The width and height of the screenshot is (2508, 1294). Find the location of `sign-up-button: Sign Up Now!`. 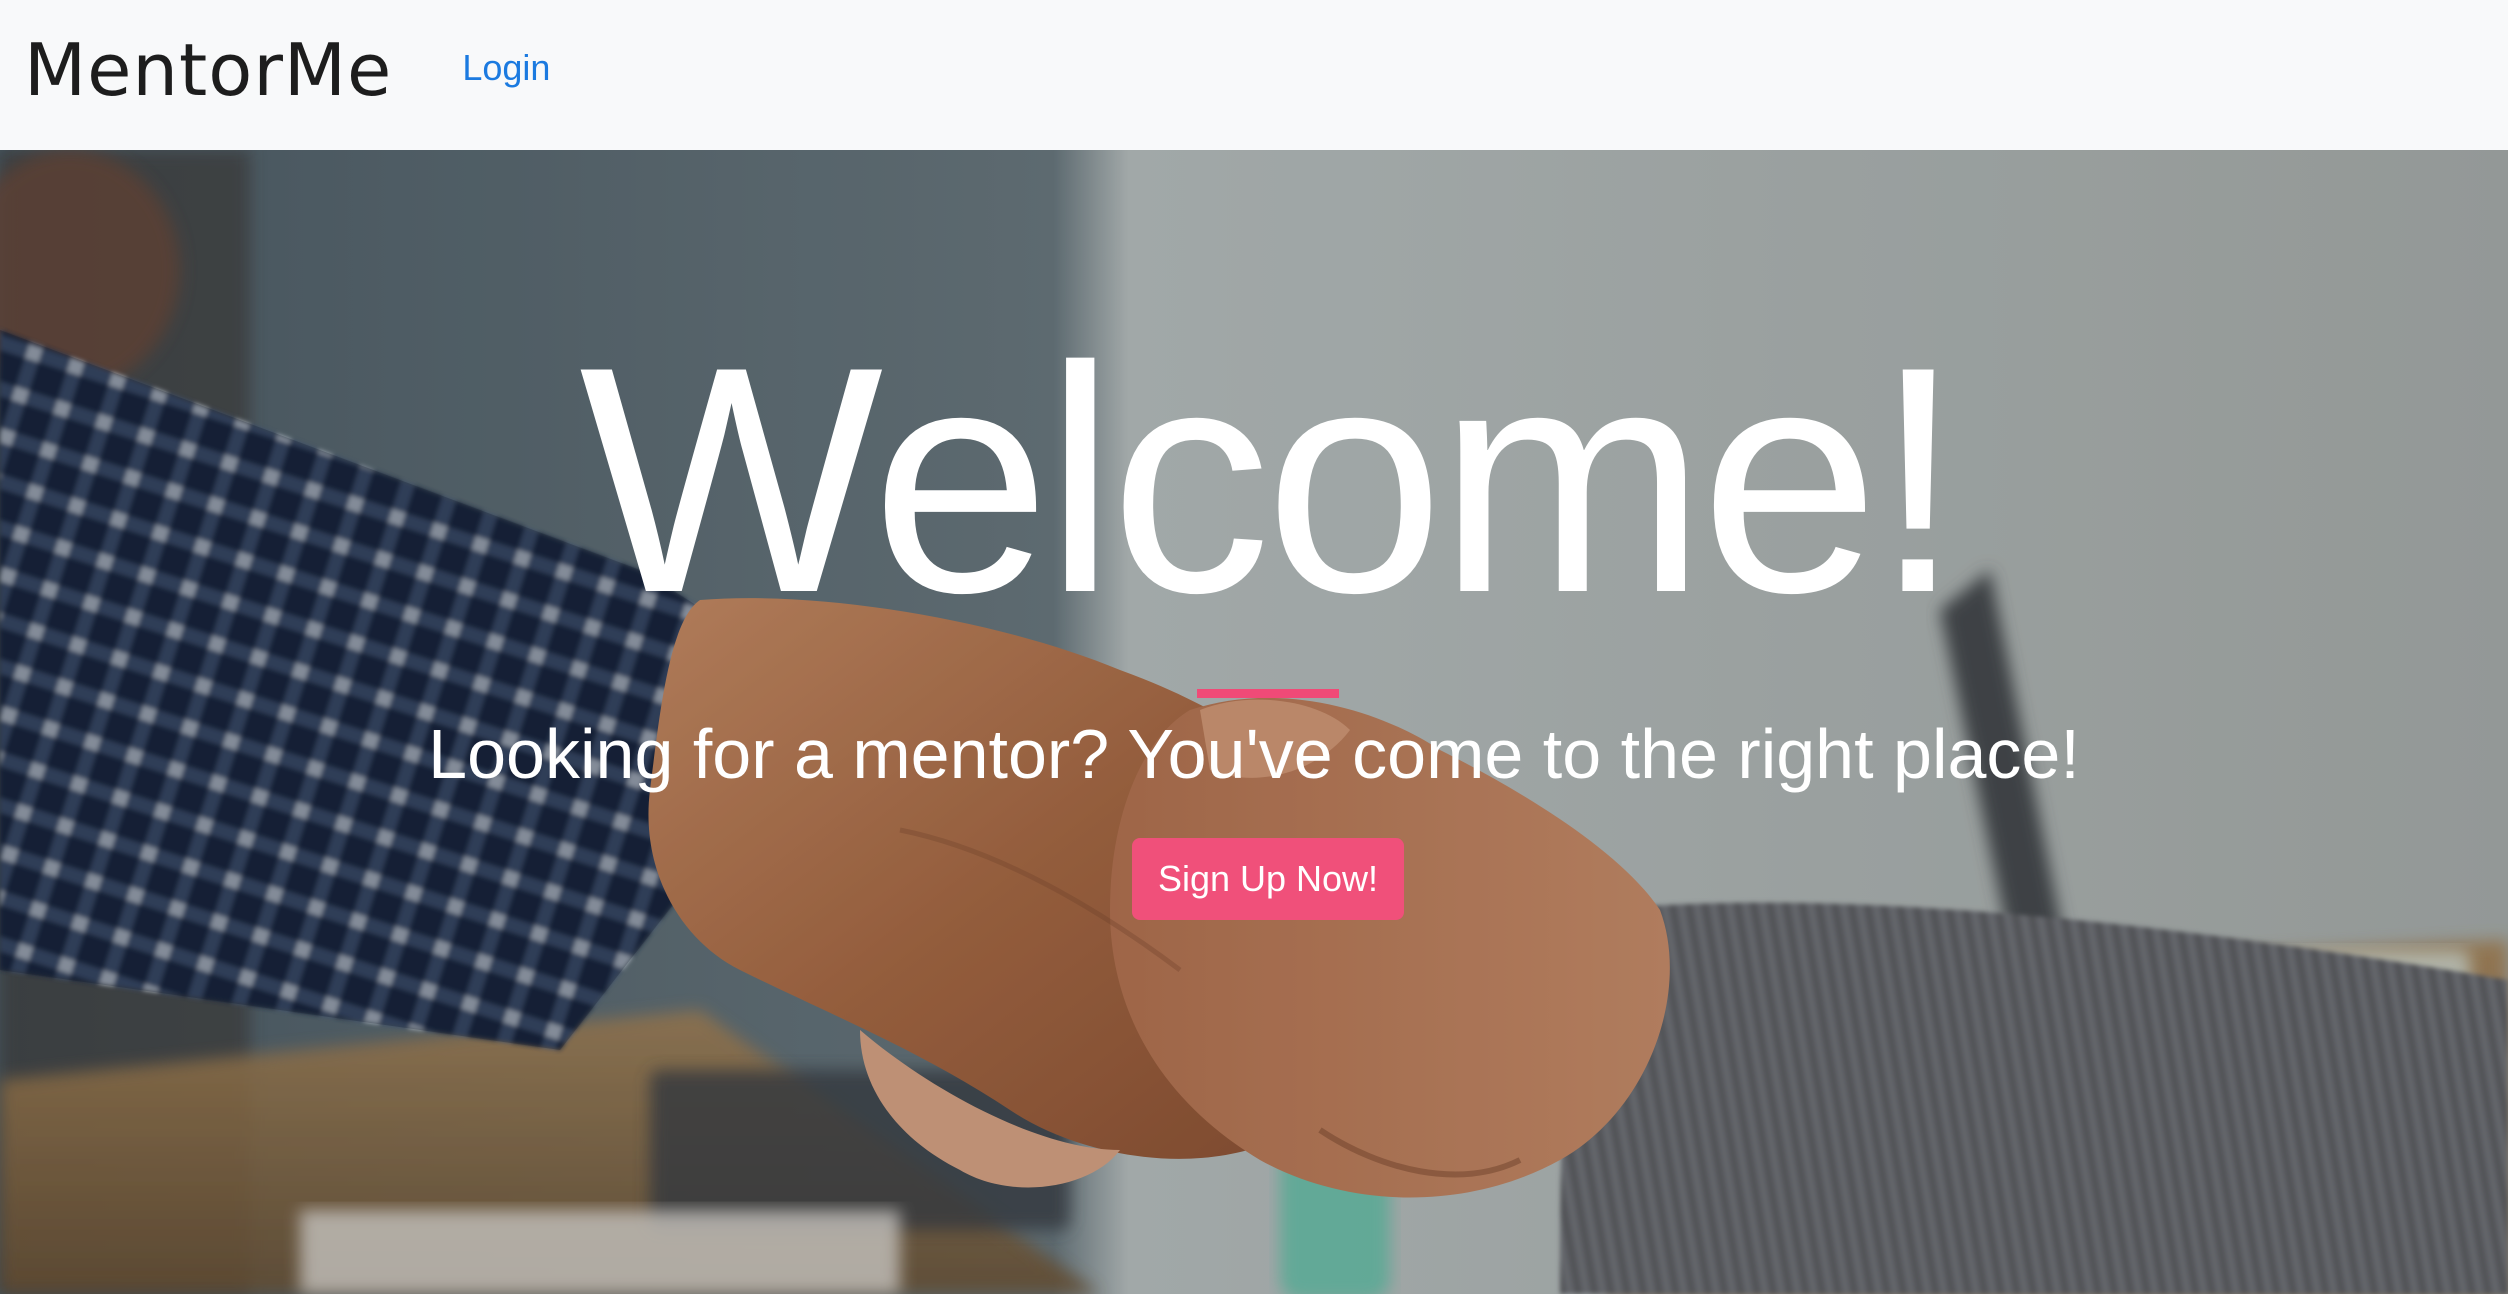

sign-up-button: Sign Up Now! is located at coordinates (1268, 879).